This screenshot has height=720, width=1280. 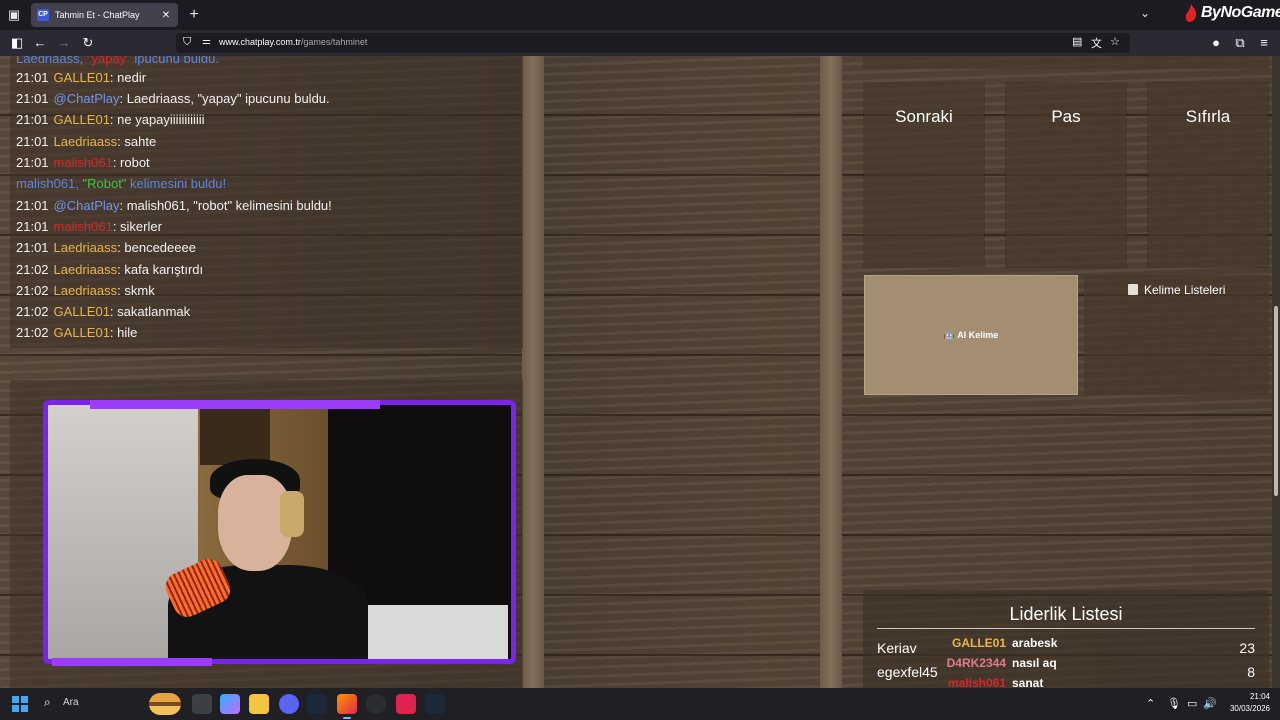 What do you see at coordinates (1115, 41) in the screenshot?
I see `bookmark-star-icon: ☆` at bounding box center [1115, 41].